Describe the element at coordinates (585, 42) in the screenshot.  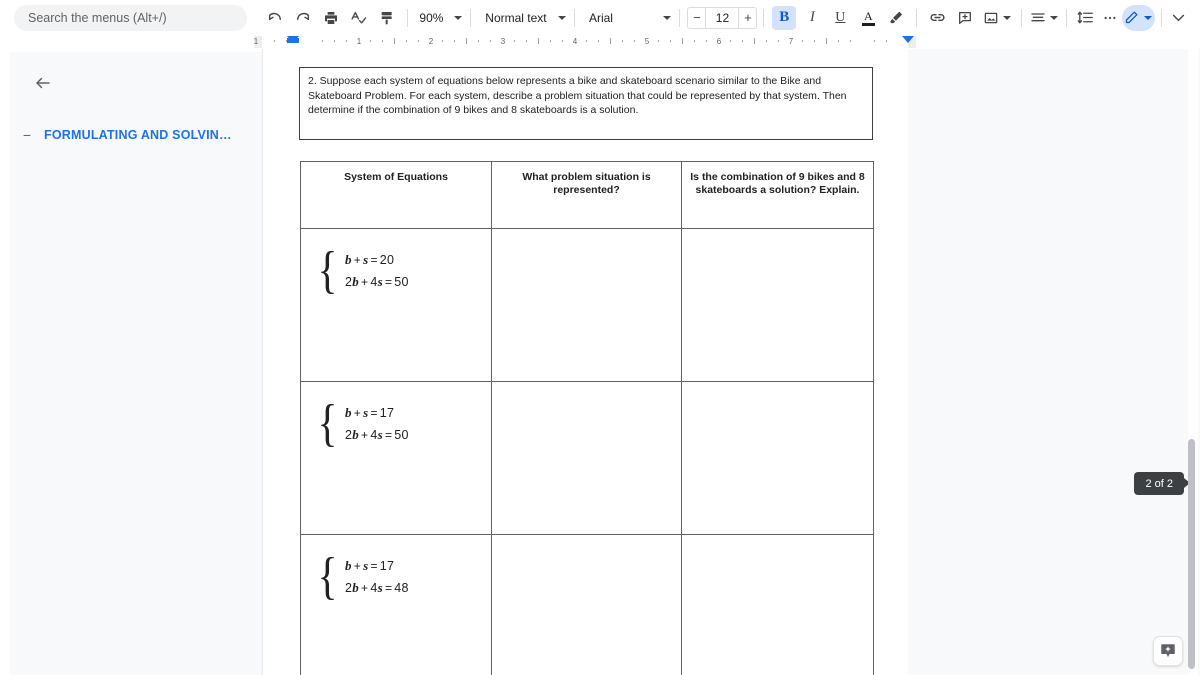
I see `horizontal-ruler: 1 1 2 3 4 5 6 7` at that location.